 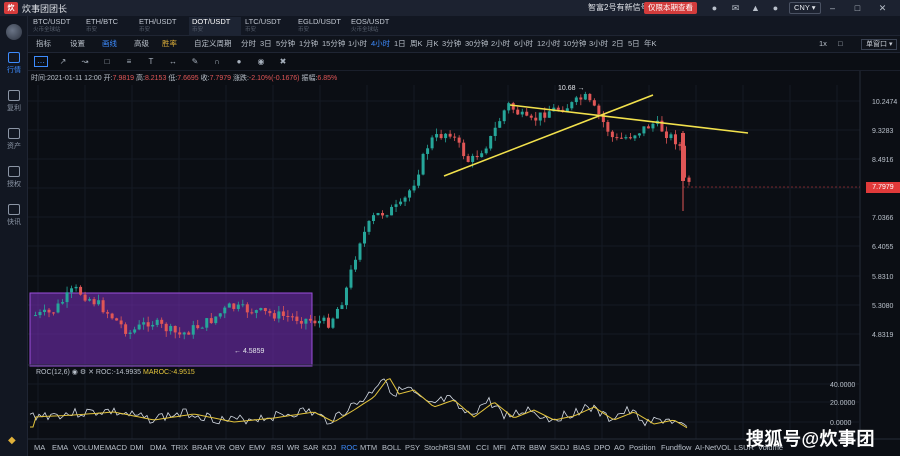 What do you see at coordinates (85, 61) in the screenshot?
I see `ray-tool-icon: ↝` at bounding box center [85, 61].